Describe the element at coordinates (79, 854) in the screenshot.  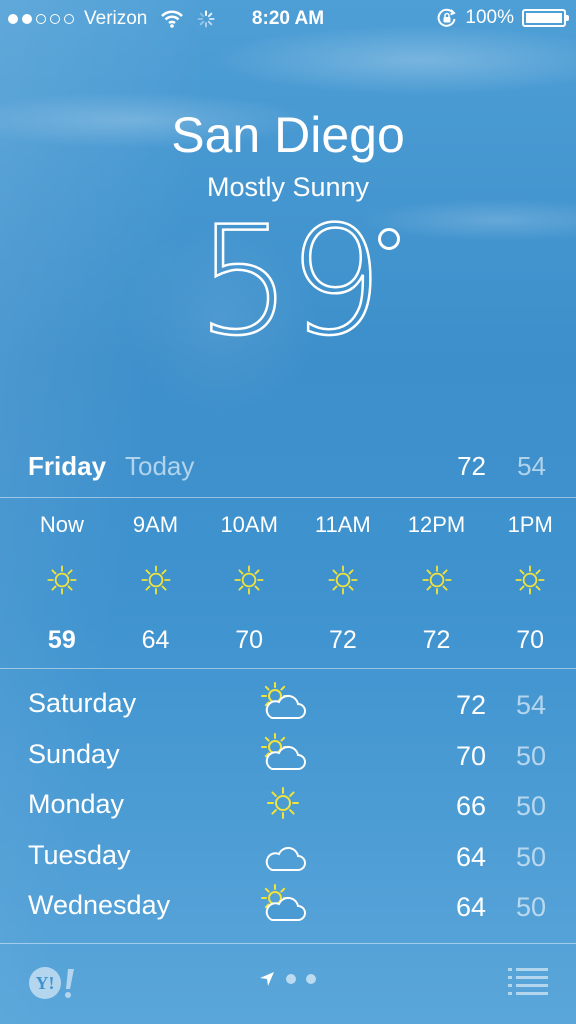
I see `daily-day: Tuesday` at that location.